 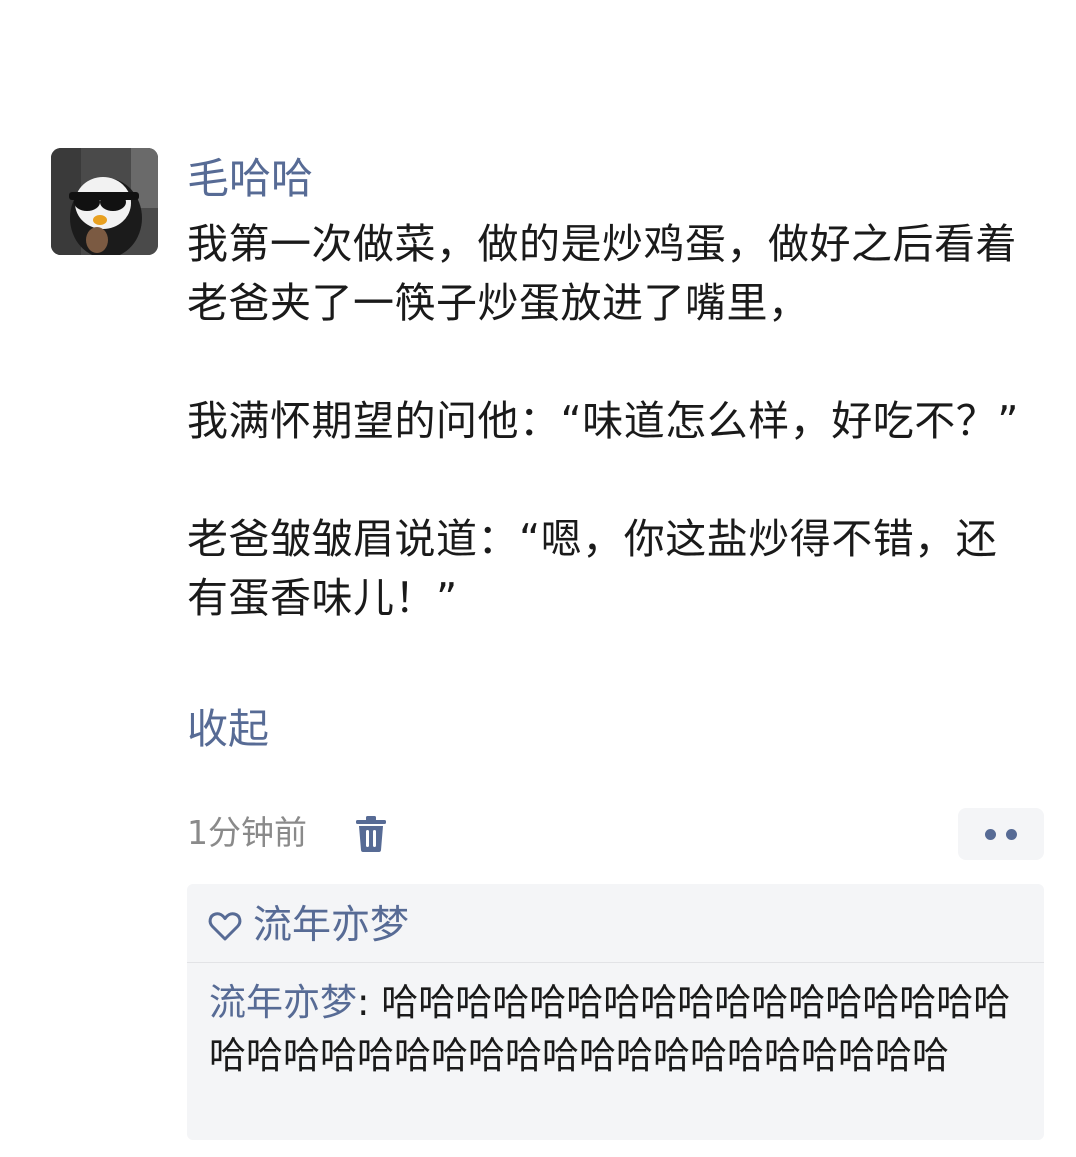 What do you see at coordinates (228, 729) in the screenshot?
I see `collapse-link: 收起` at bounding box center [228, 729].